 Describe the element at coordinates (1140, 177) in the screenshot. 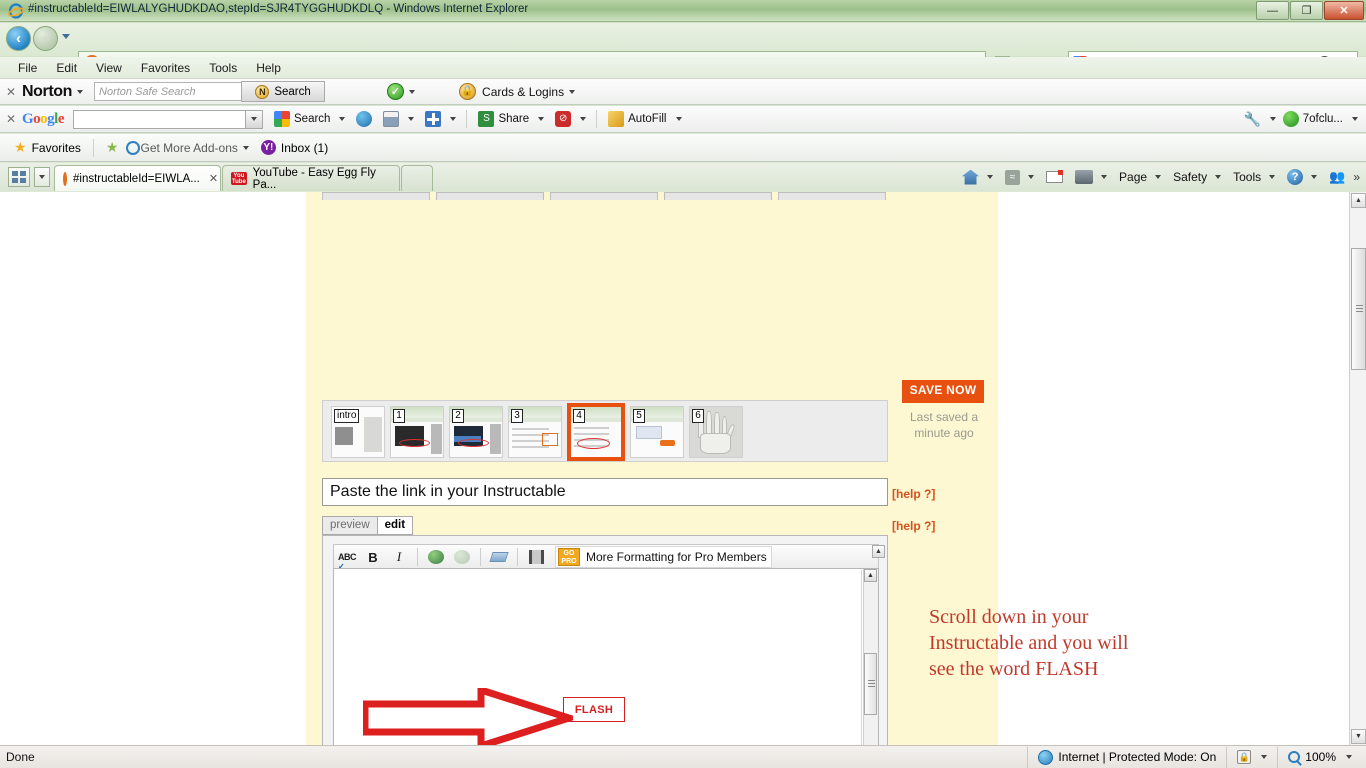

I see `page-menu-button: Page` at that location.